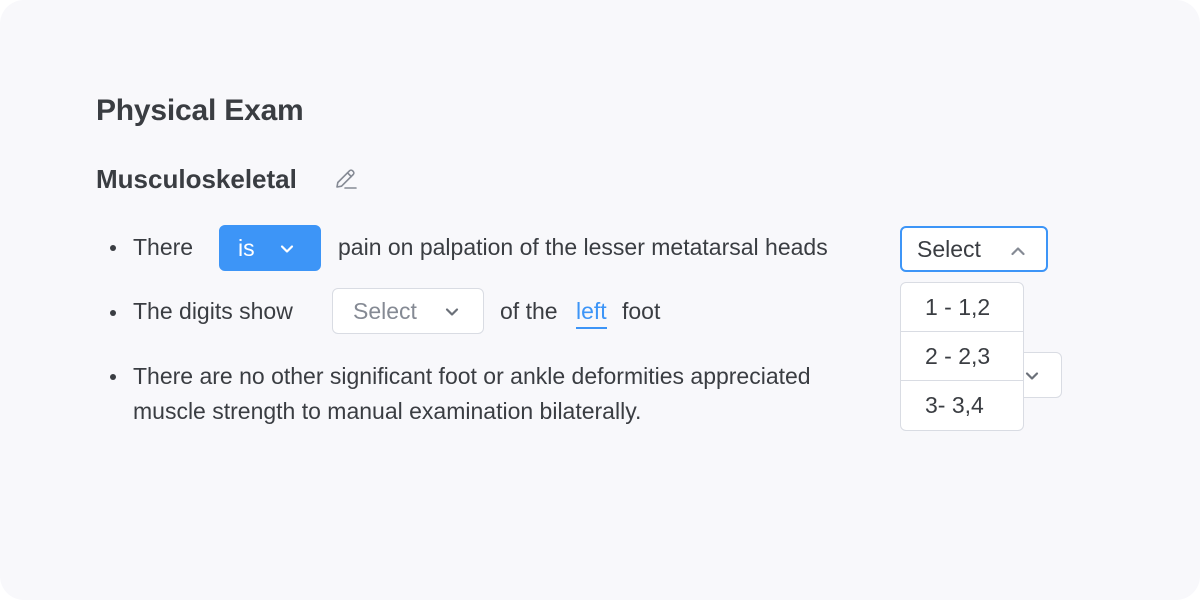  Describe the element at coordinates (962, 307) in the screenshot. I see `dropdown-option: 1 - 1,2` at that location.